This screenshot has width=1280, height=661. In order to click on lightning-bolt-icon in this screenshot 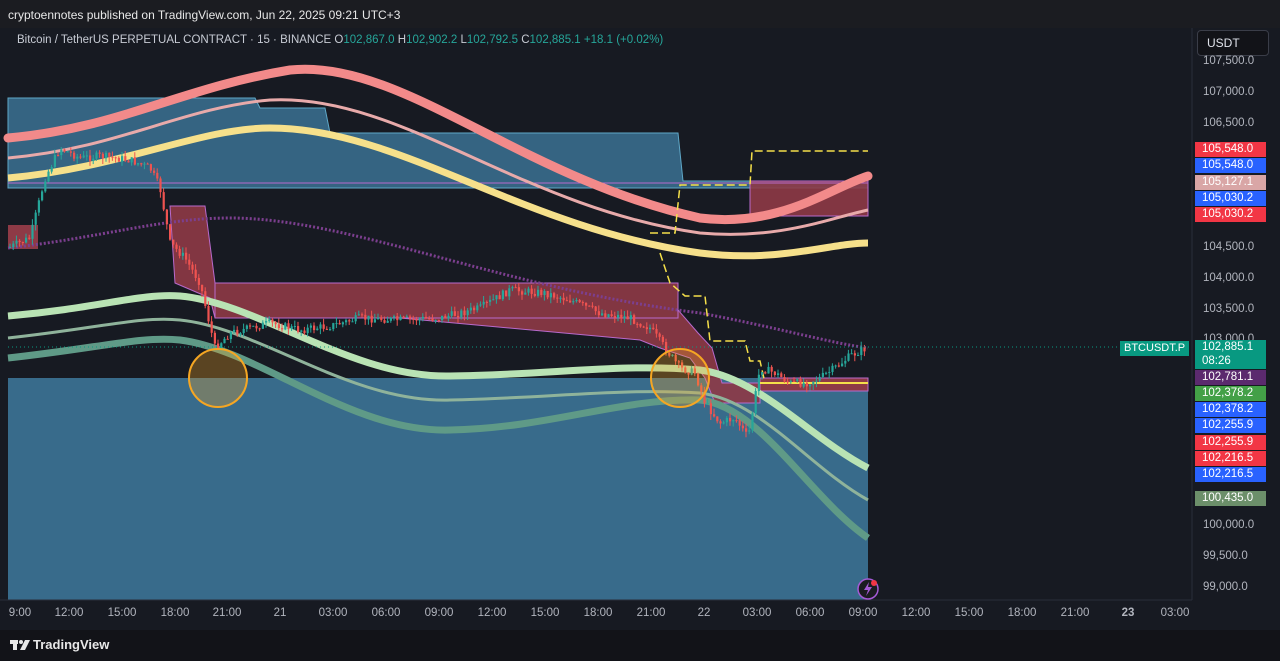, I will do `click(868, 589)`.